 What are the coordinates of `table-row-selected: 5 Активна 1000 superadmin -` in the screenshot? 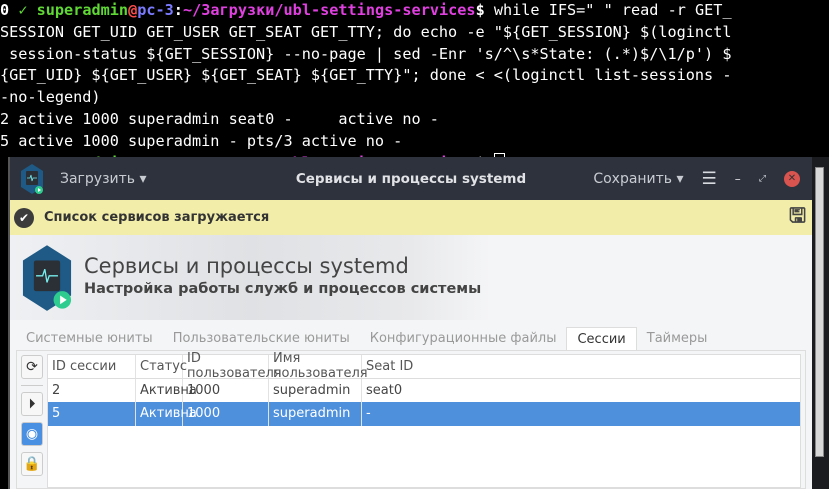 It's located at (424, 414).